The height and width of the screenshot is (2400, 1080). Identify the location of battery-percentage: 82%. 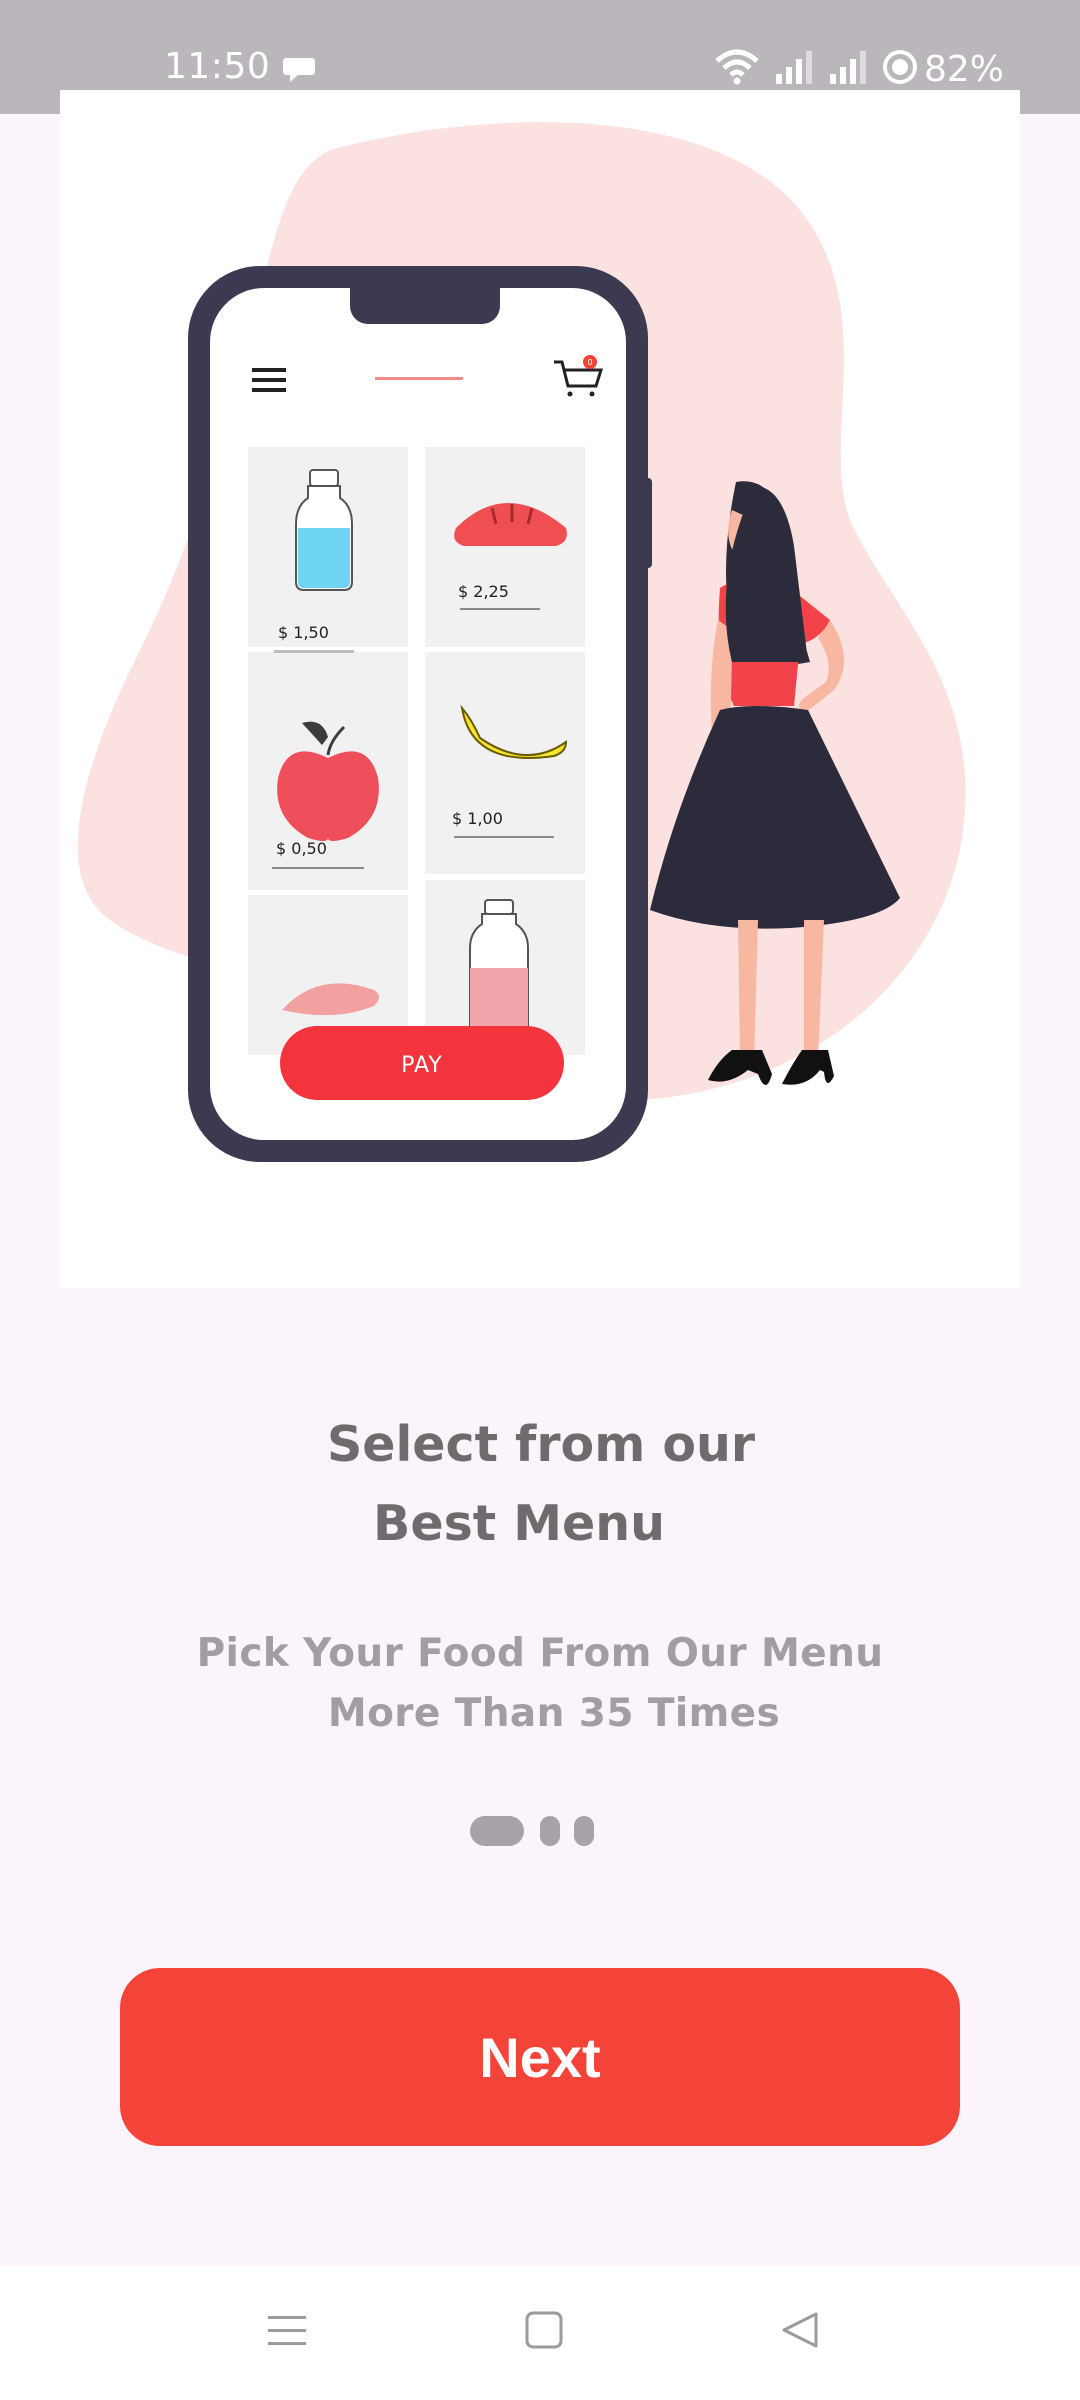
(963, 69).